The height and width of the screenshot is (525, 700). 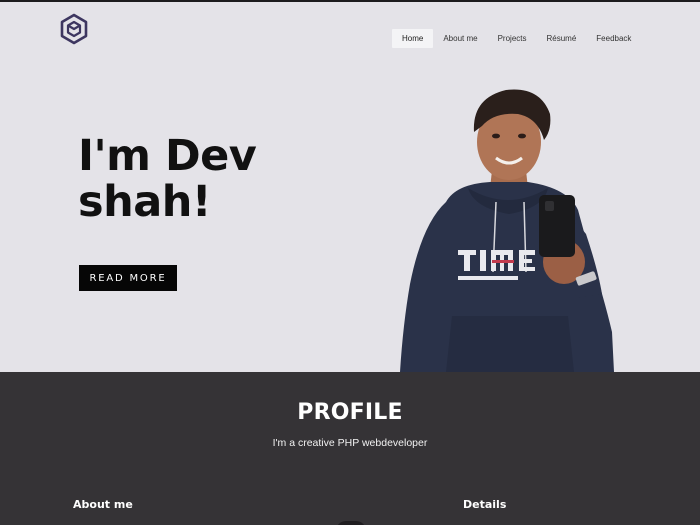 What do you see at coordinates (74, 29) in the screenshot?
I see `hexagon-cube-logo-icon` at bounding box center [74, 29].